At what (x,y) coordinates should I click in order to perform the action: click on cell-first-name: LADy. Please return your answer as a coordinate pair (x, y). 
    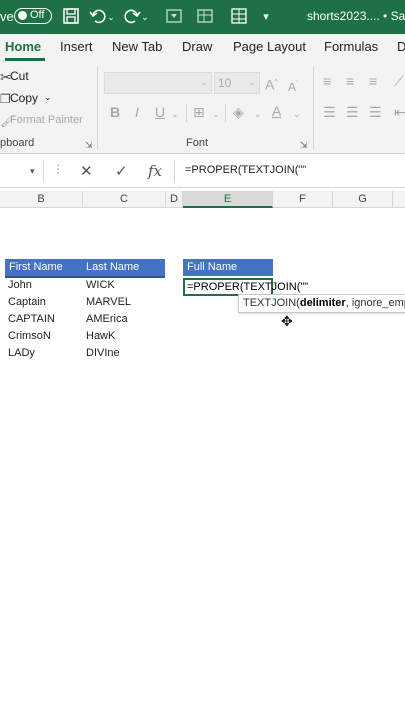
    Looking at the image, I should click on (21, 353).